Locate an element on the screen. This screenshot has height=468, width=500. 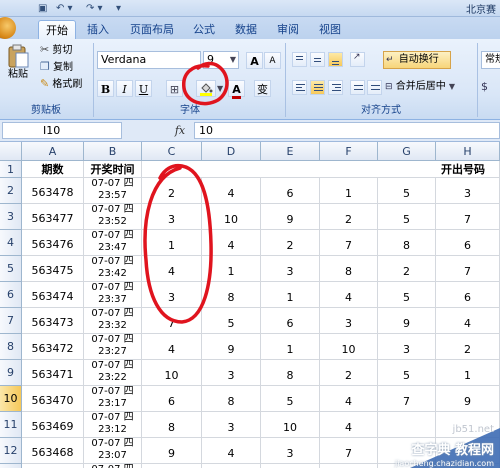
row-header: 2 is located at coordinates (11, 191).